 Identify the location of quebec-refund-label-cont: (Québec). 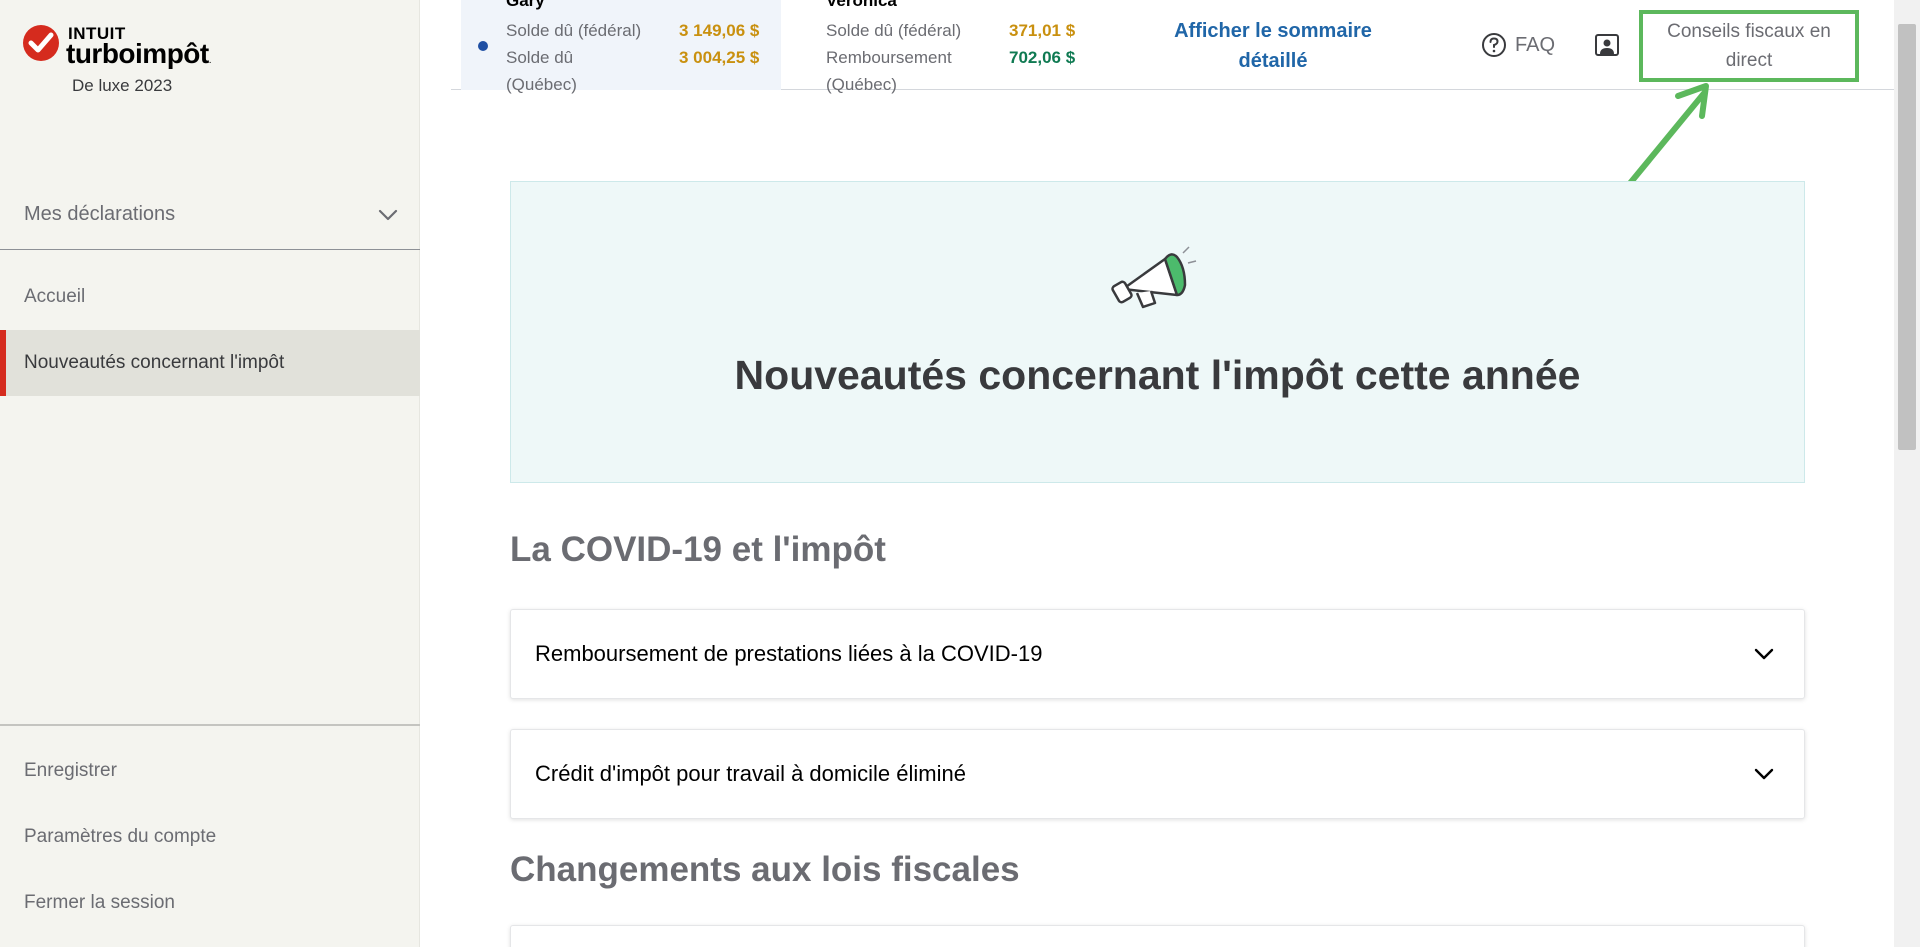
(861, 84).